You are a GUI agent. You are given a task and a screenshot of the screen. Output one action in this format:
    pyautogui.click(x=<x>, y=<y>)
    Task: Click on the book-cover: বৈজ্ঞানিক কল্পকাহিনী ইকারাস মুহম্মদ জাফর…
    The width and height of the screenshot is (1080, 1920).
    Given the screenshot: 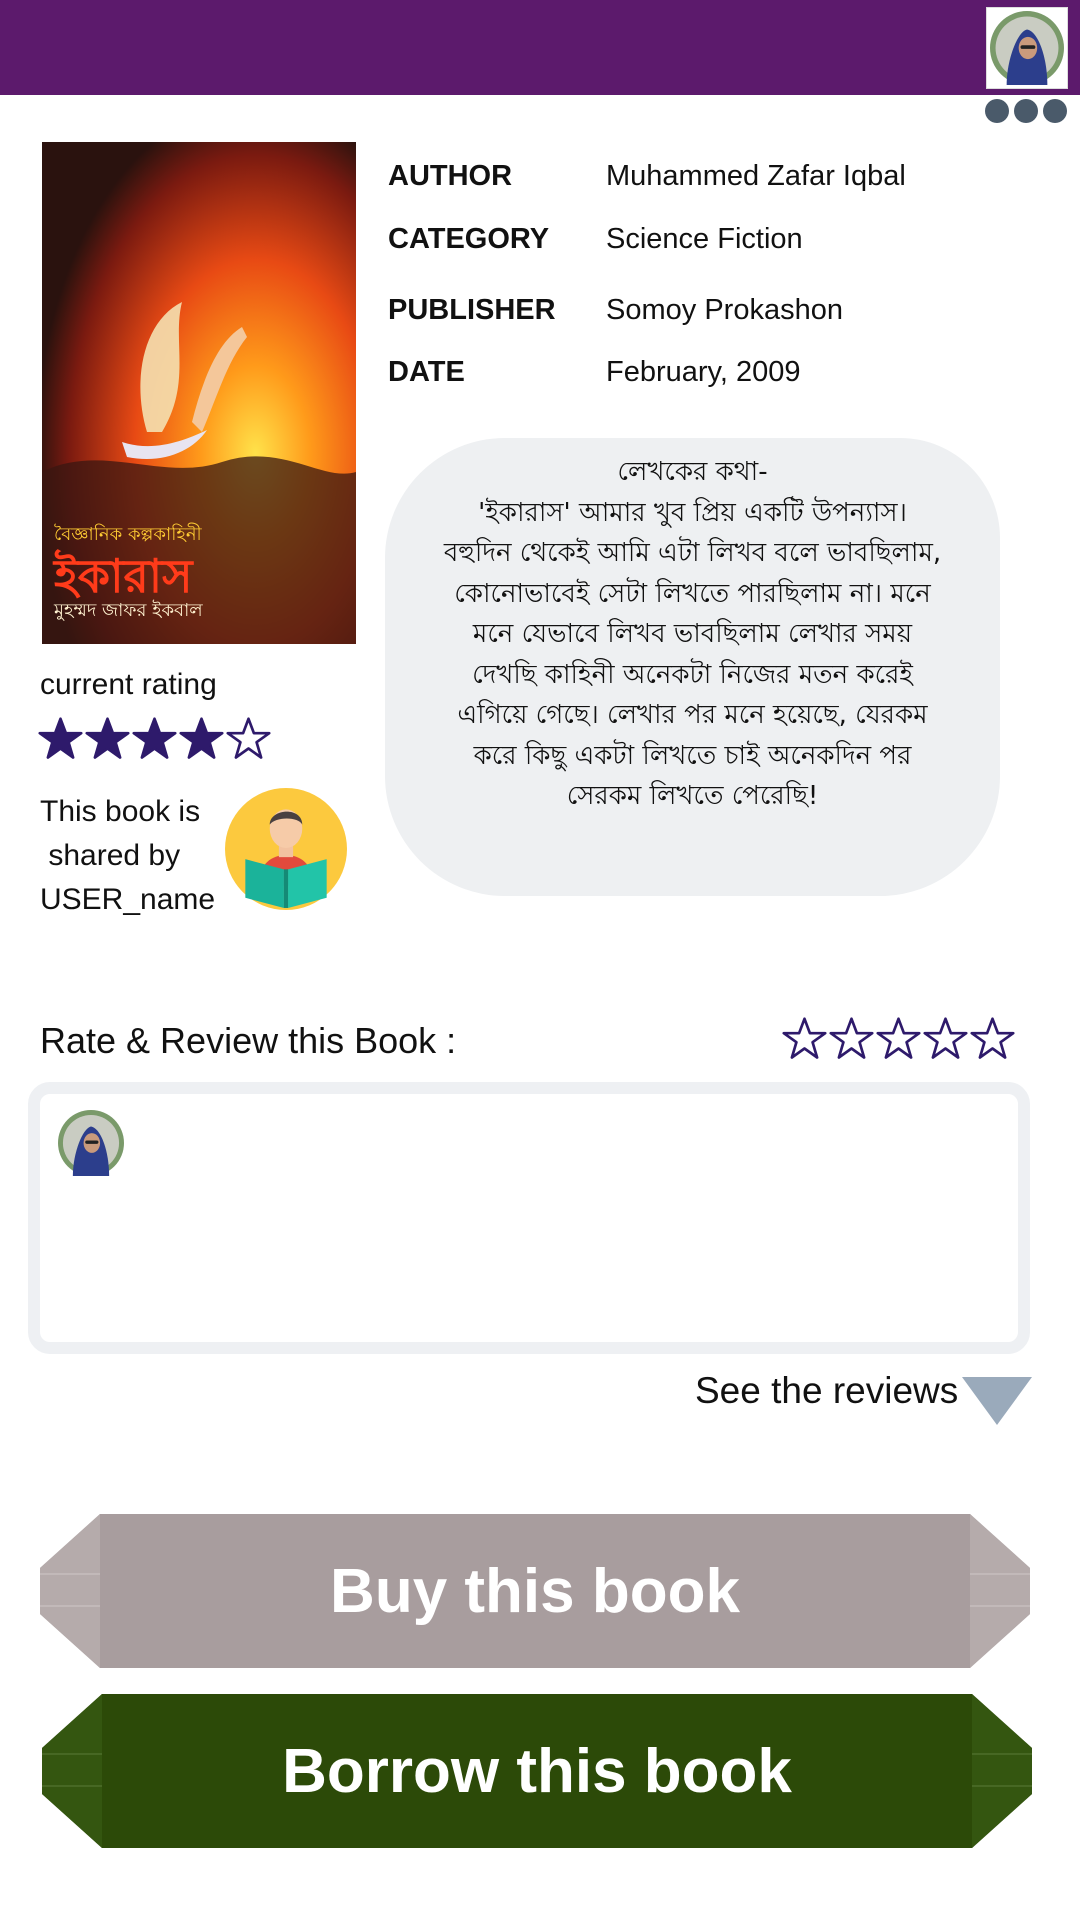 What is the action you would take?
    pyautogui.click(x=199, y=393)
    